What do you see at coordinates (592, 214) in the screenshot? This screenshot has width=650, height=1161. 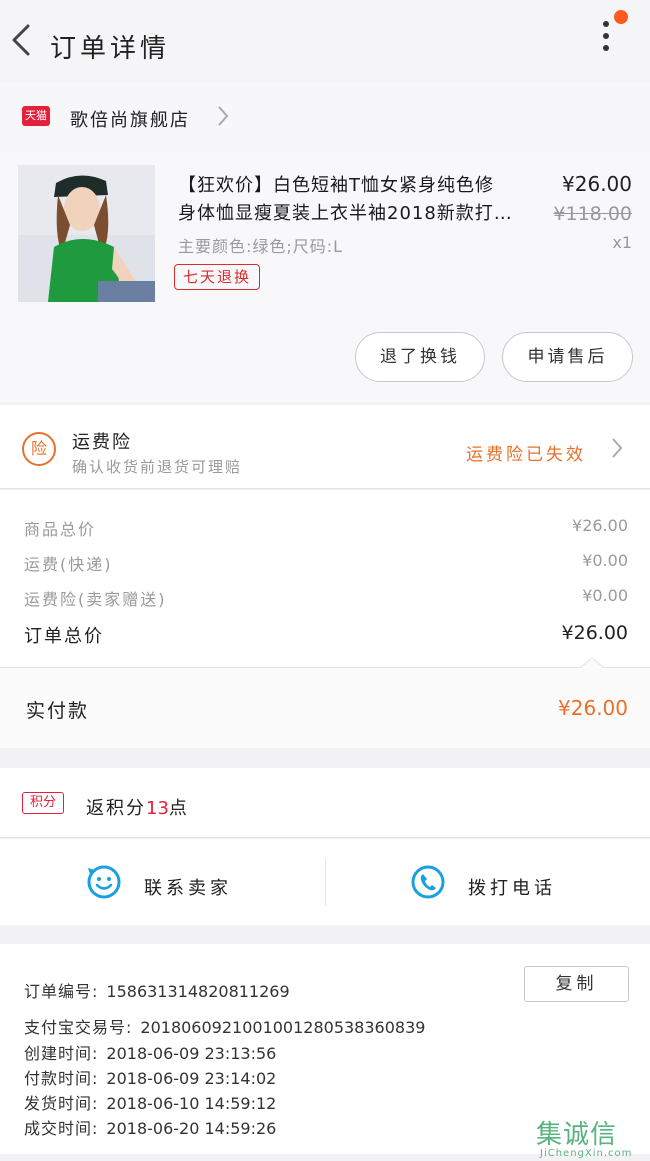 I see `original-price: ¥118.00` at bounding box center [592, 214].